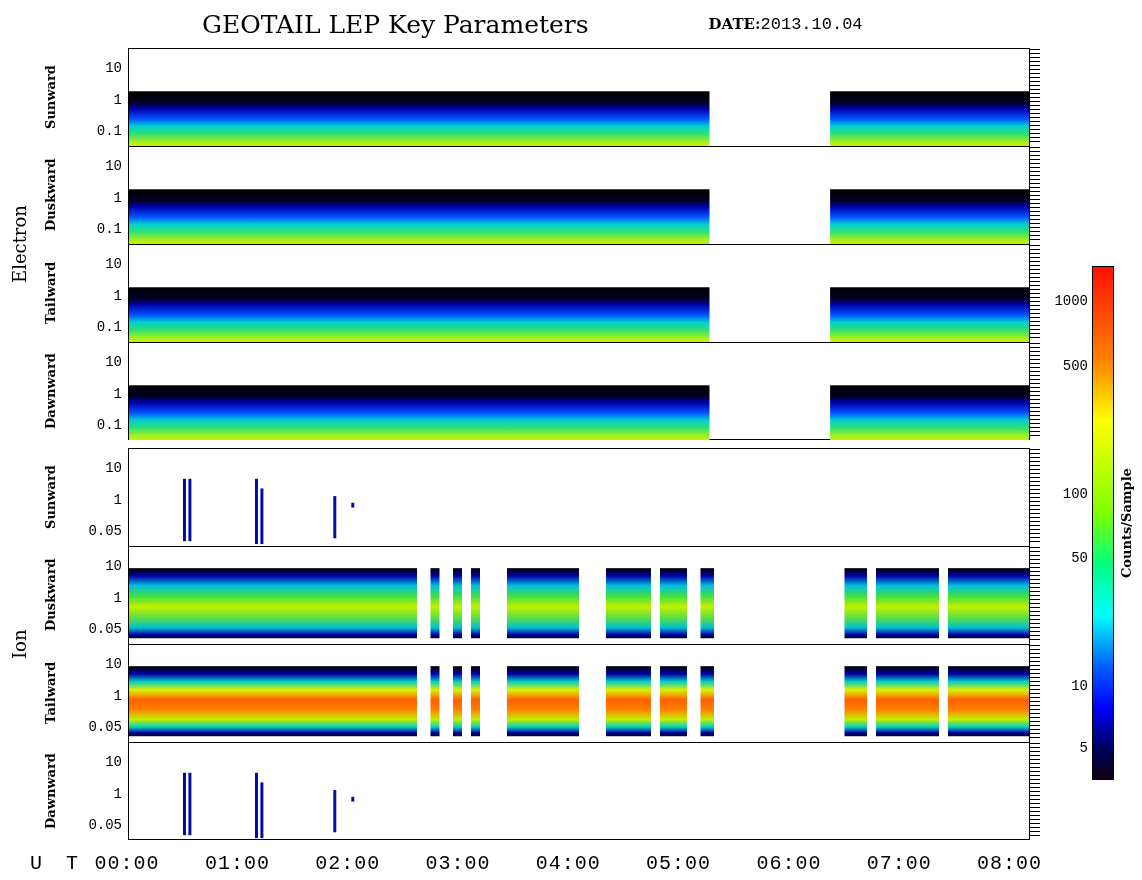 The image size is (1142, 880). I want to click on colorbar-tick-label: 100, so click(1075, 494).